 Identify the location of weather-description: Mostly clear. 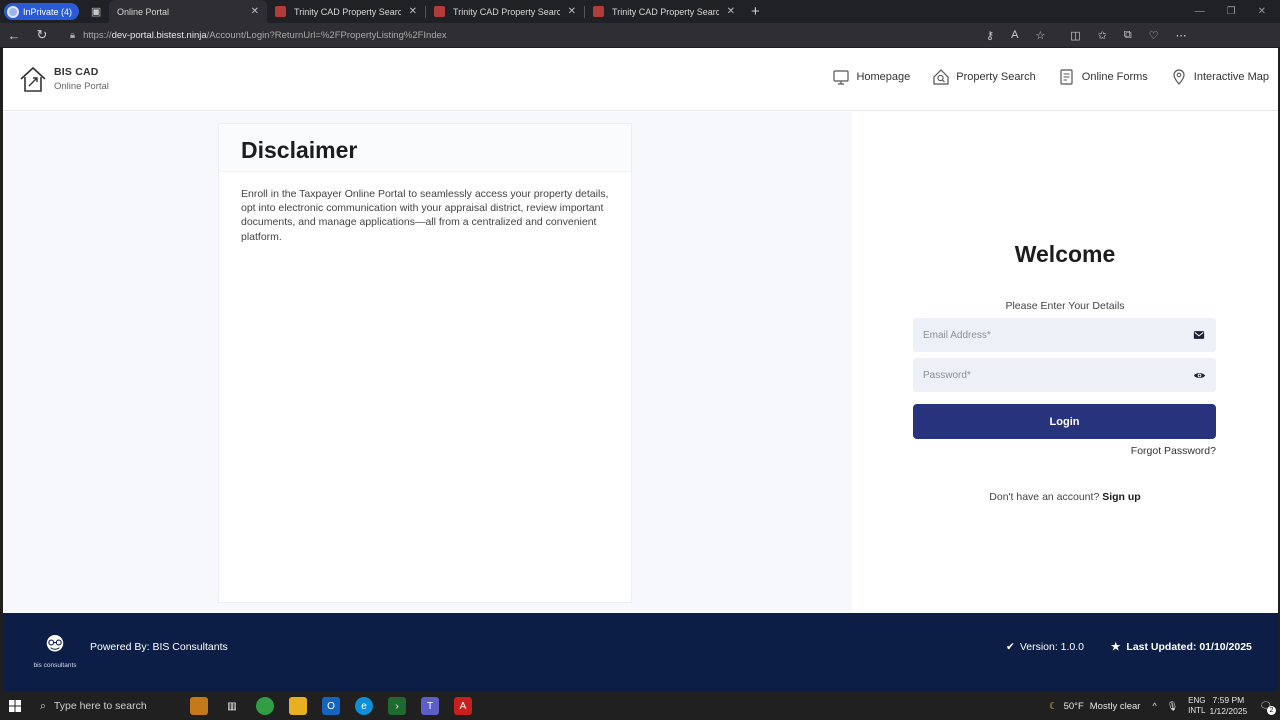
(1115, 706).